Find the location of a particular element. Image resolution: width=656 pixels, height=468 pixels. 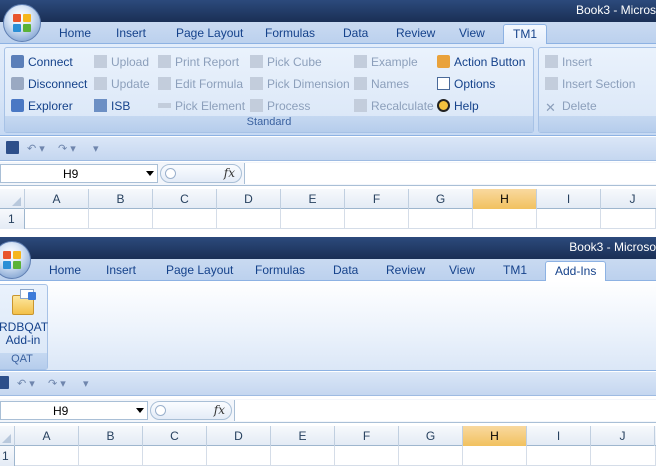

insert-section-button: Insert Section is located at coordinates (590, 86).